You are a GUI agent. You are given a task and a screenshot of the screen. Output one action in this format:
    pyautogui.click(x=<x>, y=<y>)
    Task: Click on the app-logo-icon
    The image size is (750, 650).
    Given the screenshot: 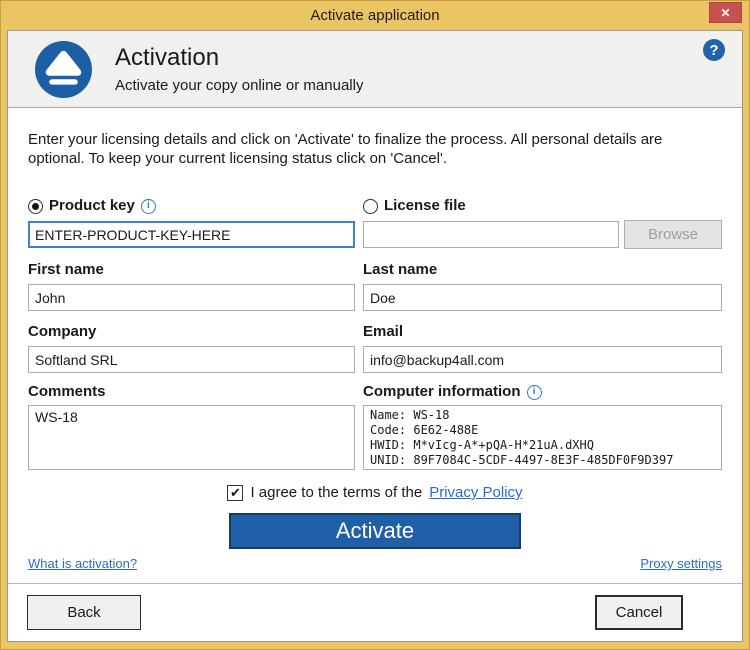 What is the action you would take?
    pyautogui.click(x=63, y=69)
    